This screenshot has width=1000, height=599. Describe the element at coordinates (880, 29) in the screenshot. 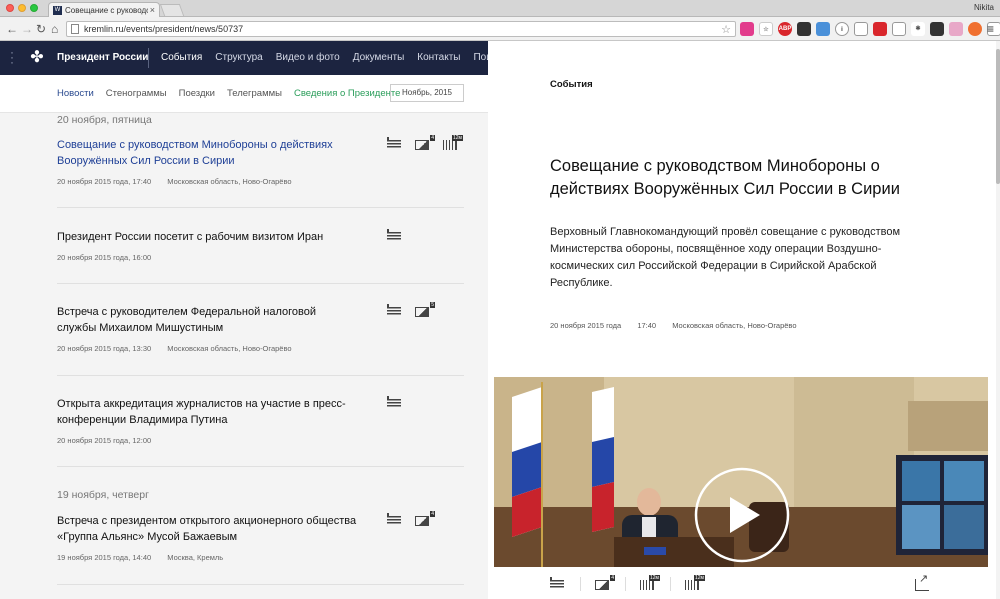

I see `extension-red-icon` at that location.